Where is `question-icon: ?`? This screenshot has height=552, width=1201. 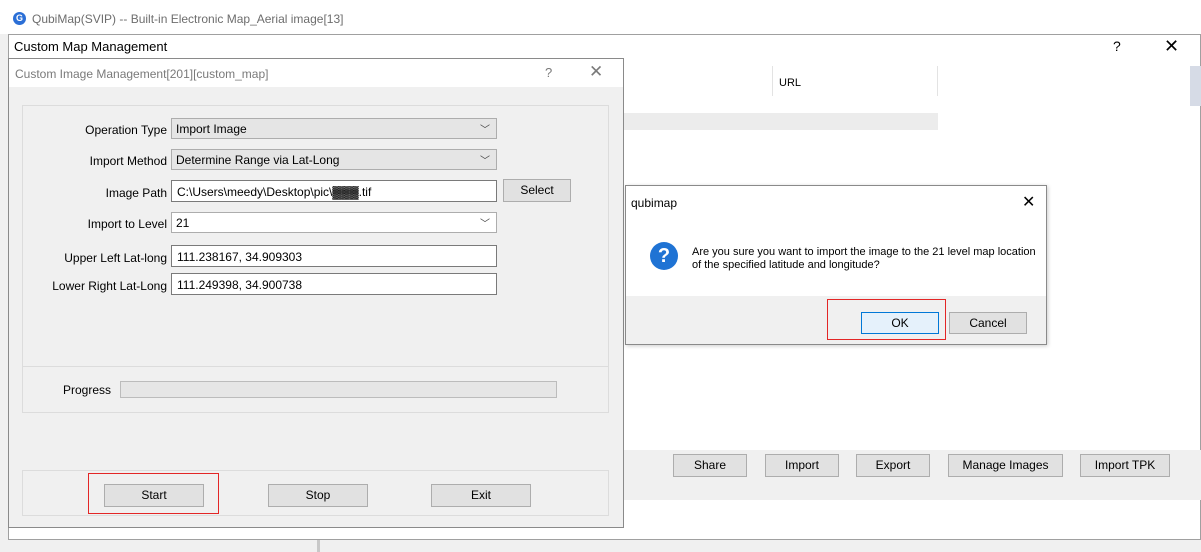
question-icon: ? is located at coordinates (664, 256).